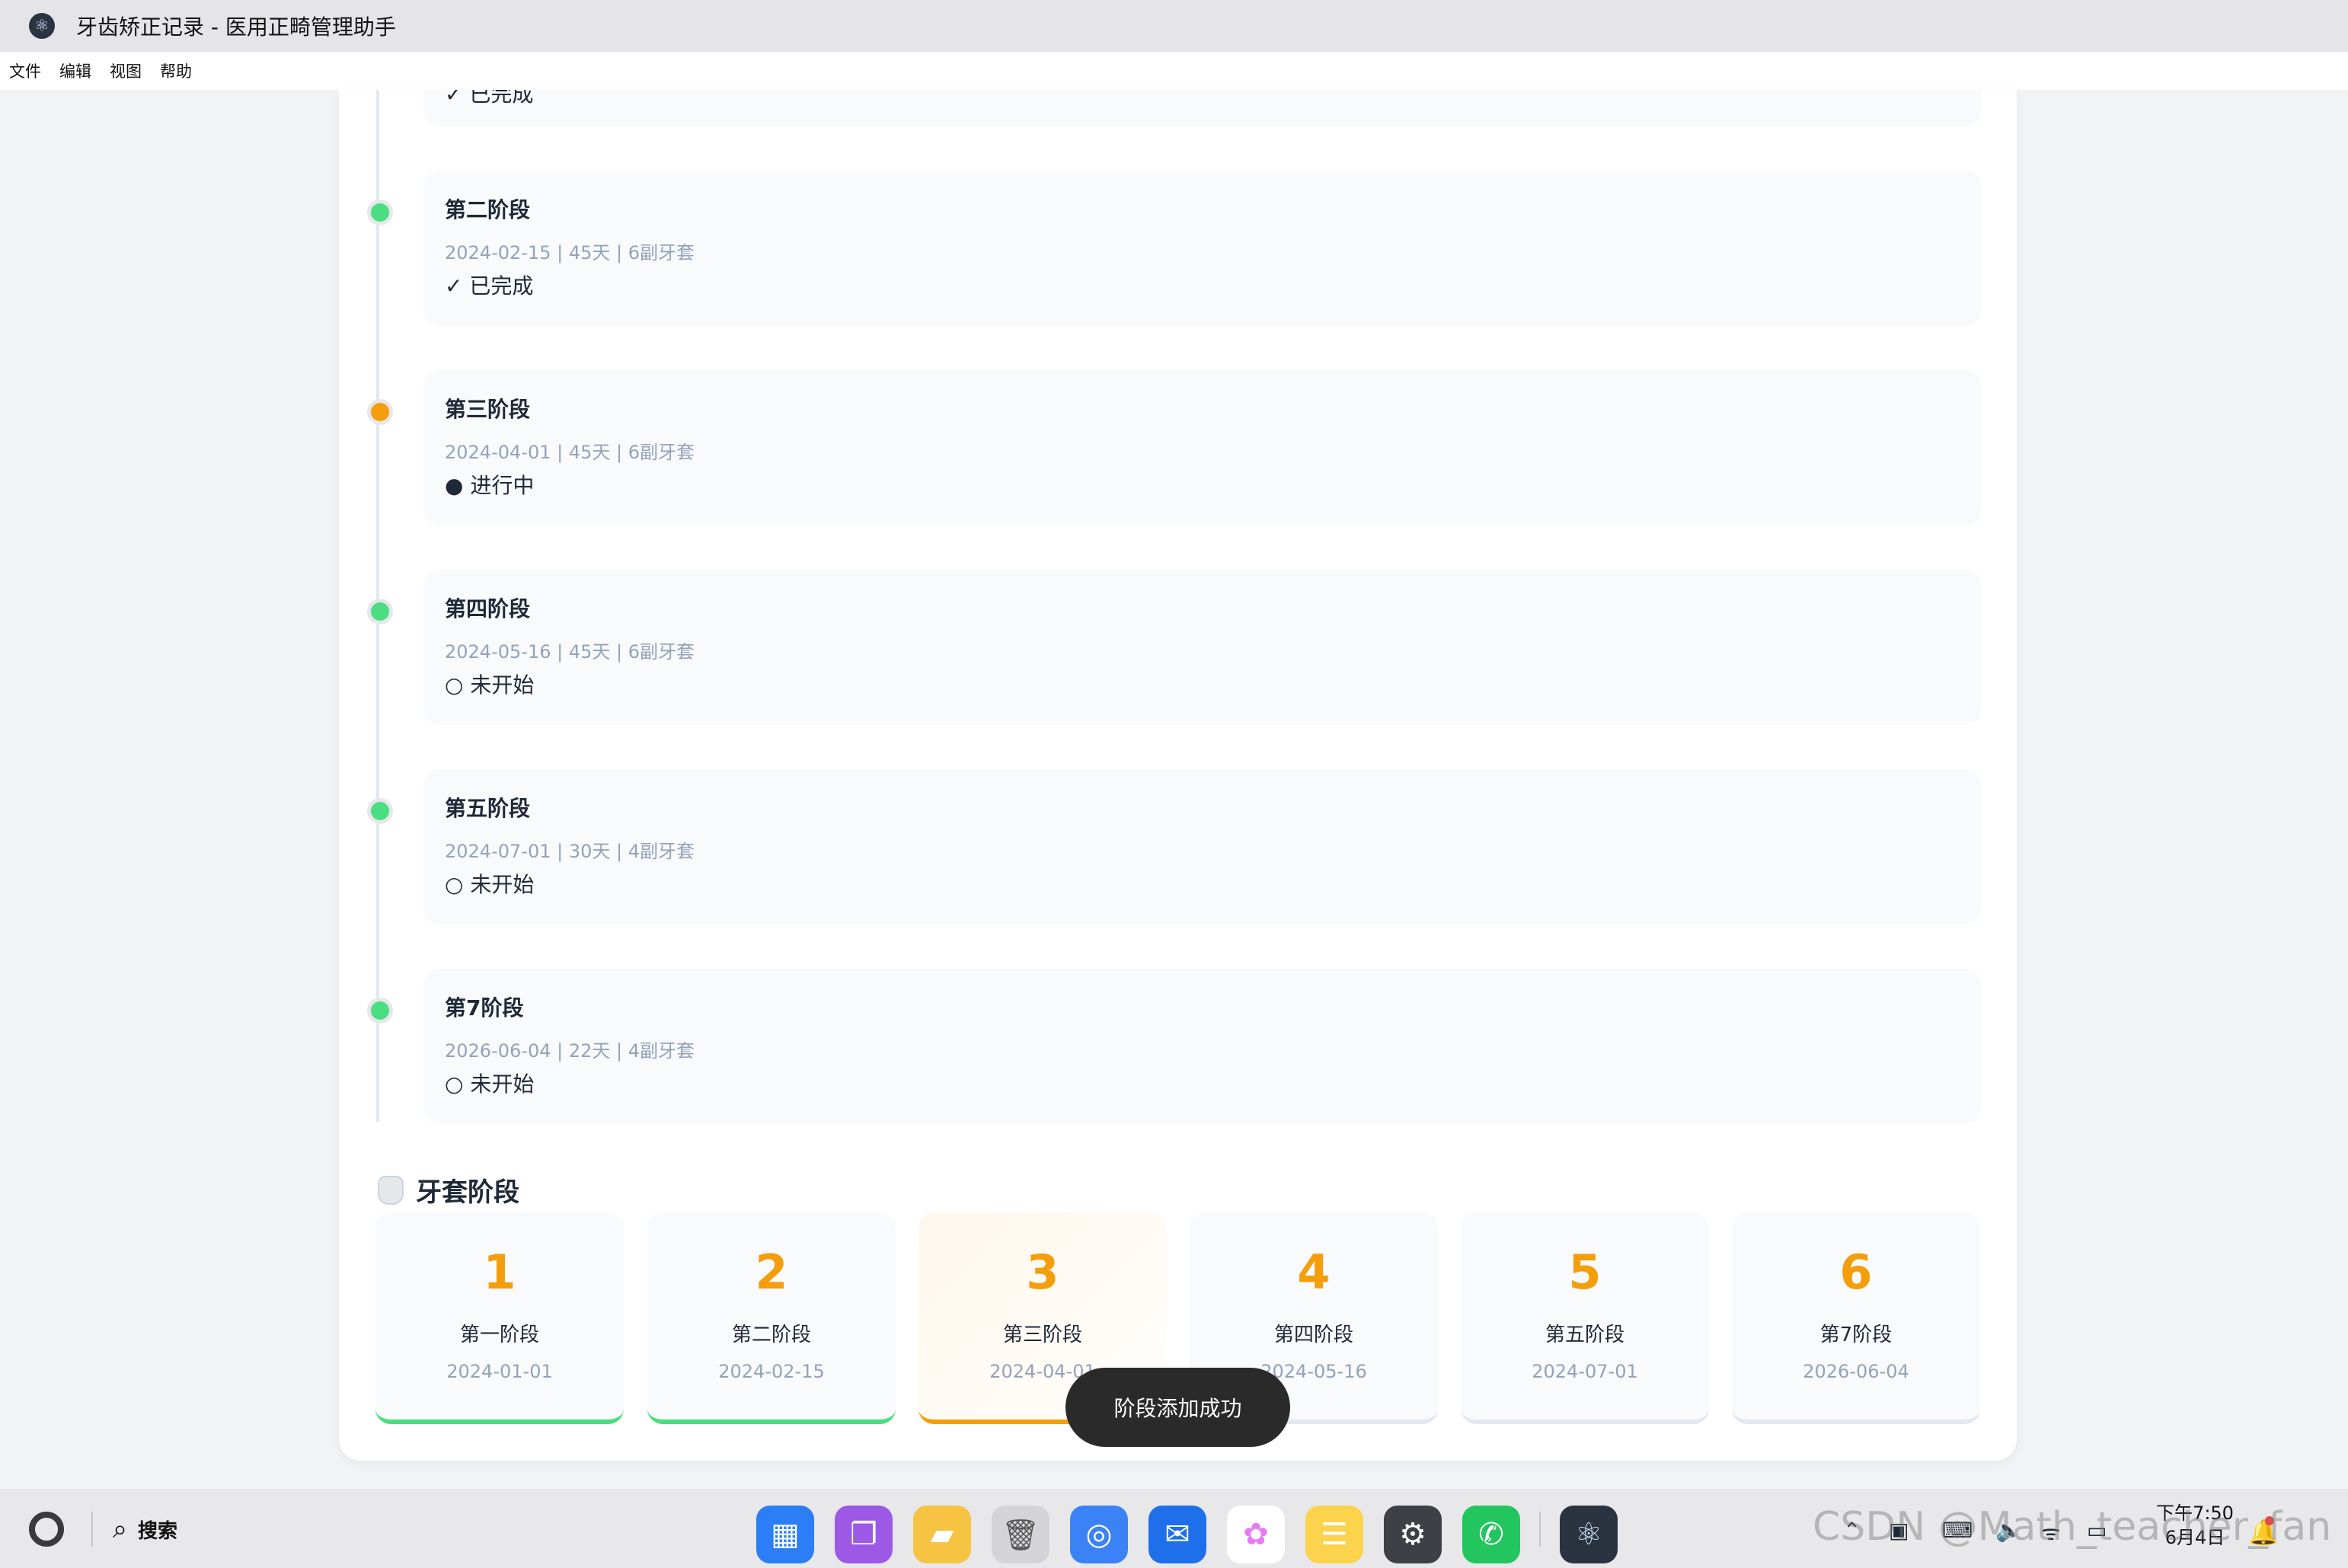 The width and height of the screenshot is (2348, 1568). Describe the element at coordinates (391, 1190) in the screenshot. I see `tooth-icon` at that location.